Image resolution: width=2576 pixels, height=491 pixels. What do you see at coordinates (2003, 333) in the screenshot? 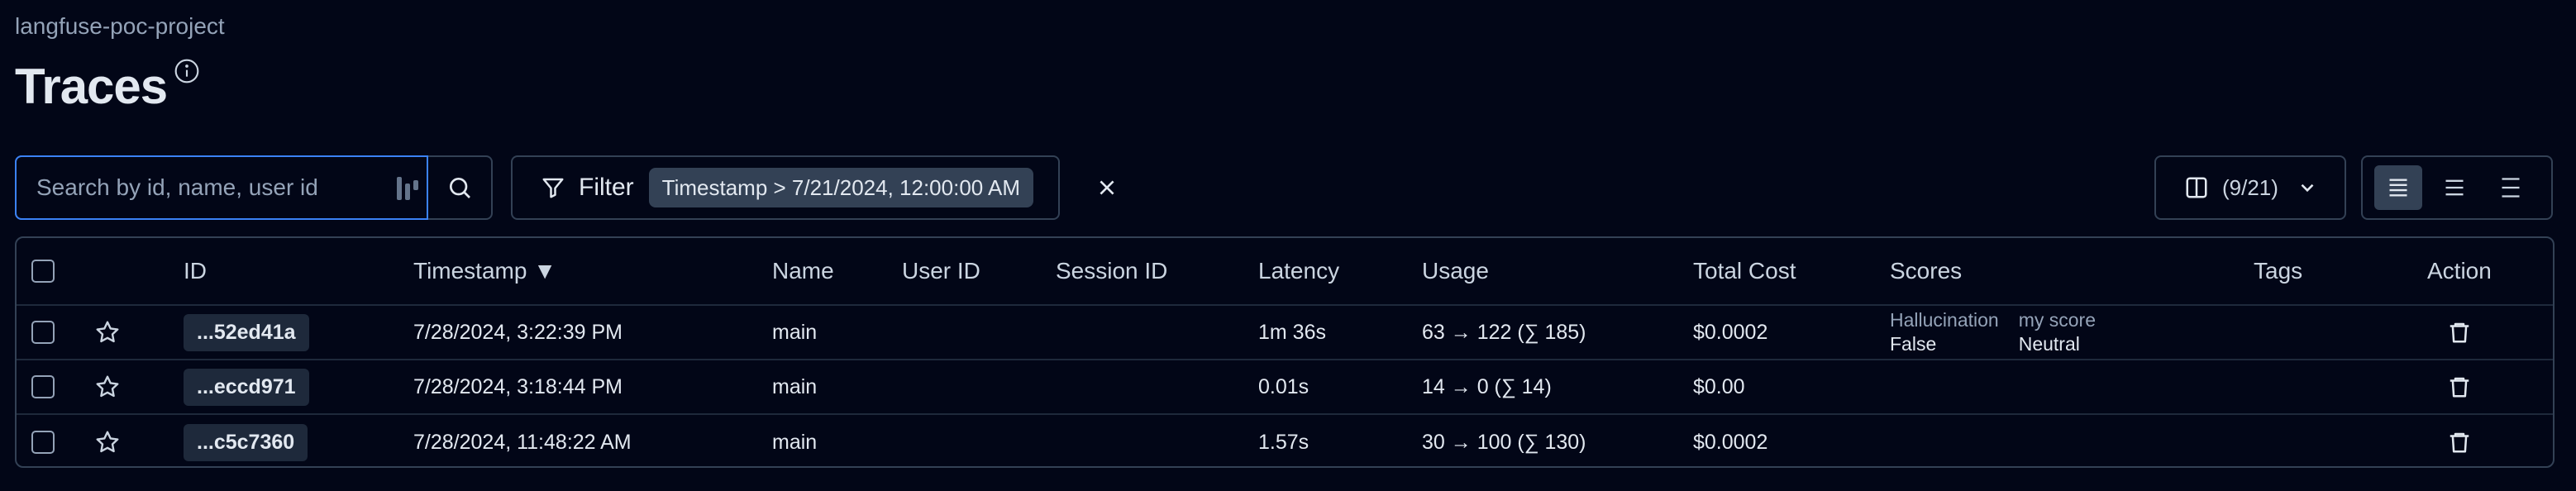
I see `scores-cell: Hallucination False my score Neutral` at bounding box center [2003, 333].